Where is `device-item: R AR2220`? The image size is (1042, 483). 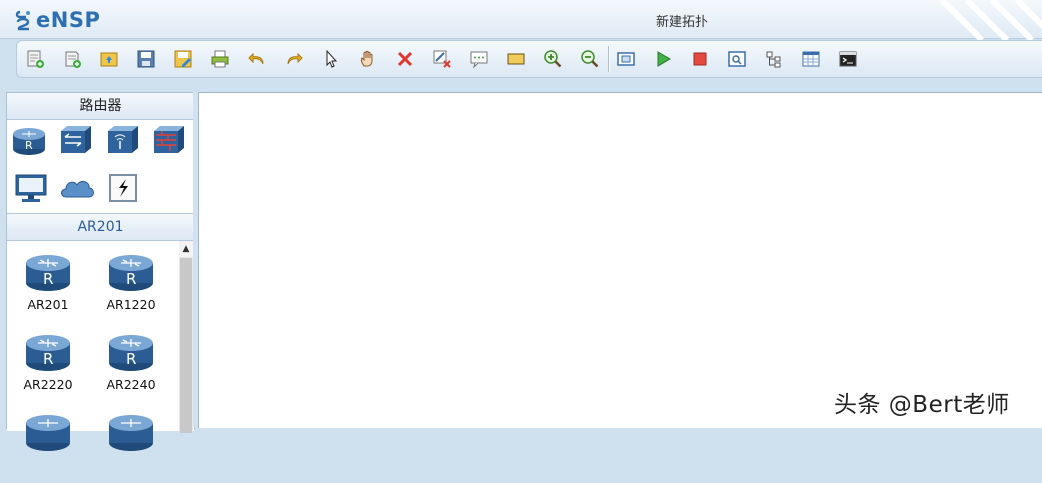
device-item: R AR2220 is located at coordinates (48, 366).